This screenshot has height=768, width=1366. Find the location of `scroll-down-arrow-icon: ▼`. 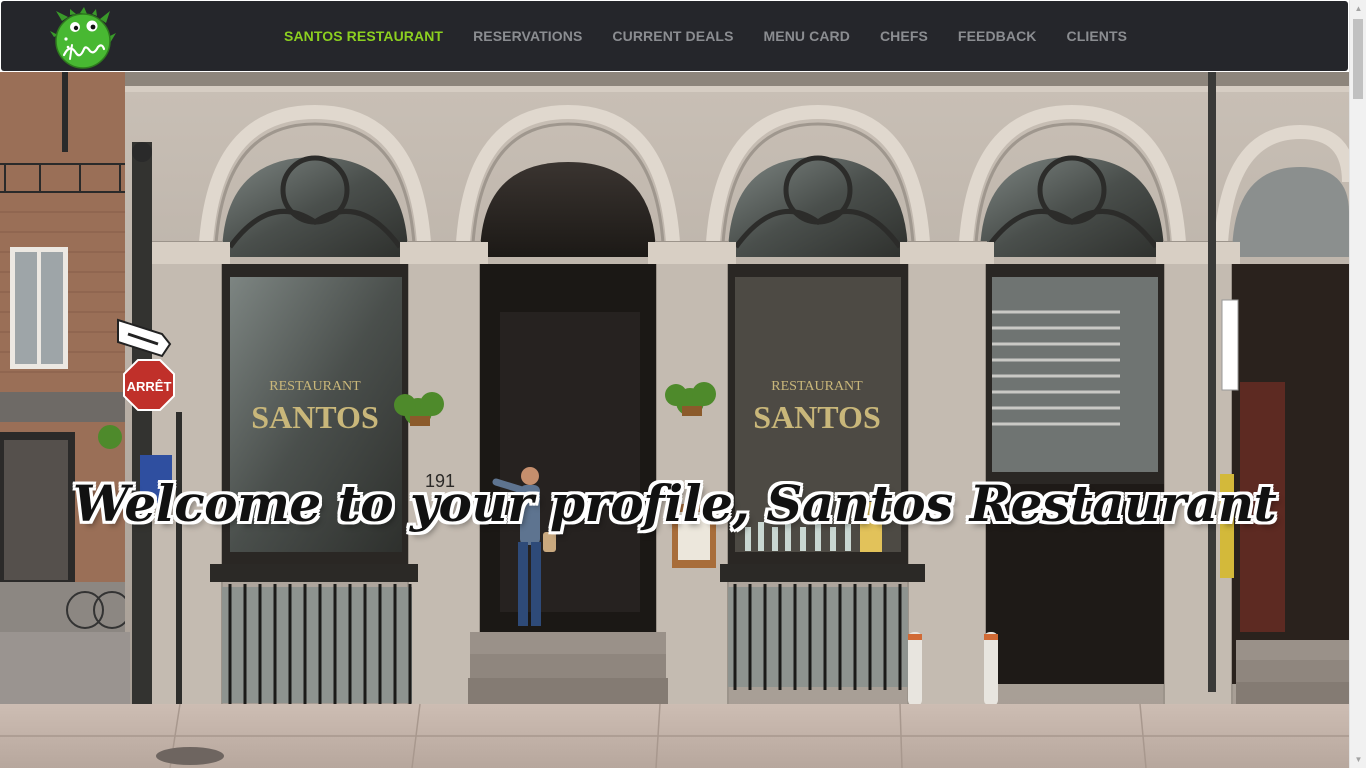

scroll-down-arrow-icon: ▼ is located at coordinates (1358, 759).